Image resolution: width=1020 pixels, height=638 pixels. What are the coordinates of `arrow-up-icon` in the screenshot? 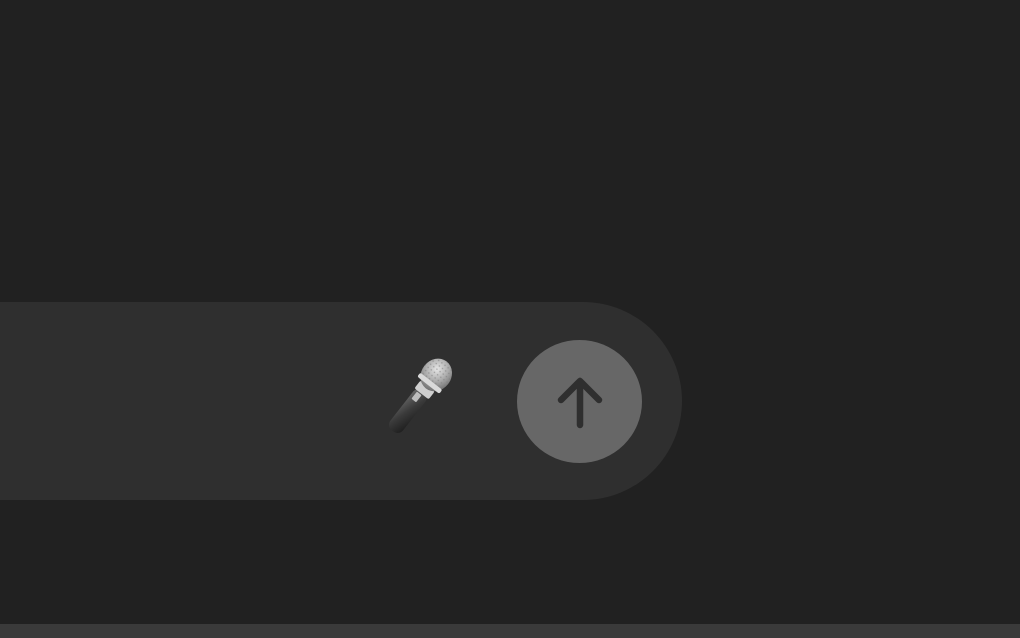 It's located at (579, 402).